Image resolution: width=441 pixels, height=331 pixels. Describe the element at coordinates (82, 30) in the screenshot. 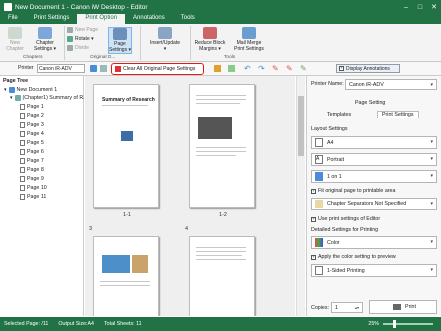

I see `new-page-button: New Page` at that location.